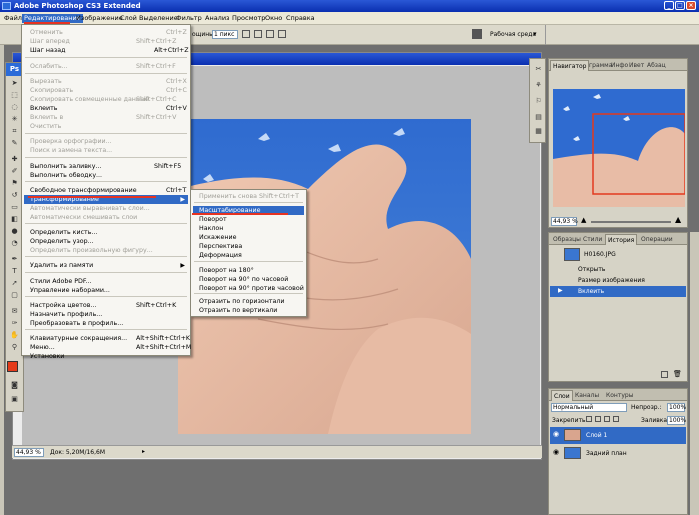 Image resolution: width=699 pixels, height=515 pixels. What do you see at coordinates (669, 5) in the screenshot?
I see `minimize-icon: _` at bounding box center [669, 5].